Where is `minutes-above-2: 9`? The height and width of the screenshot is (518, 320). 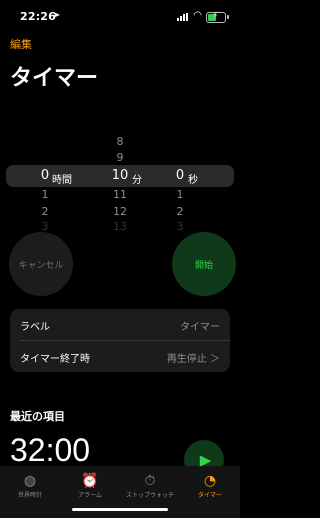 minutes-above-2: 9 is located at coordinates (120, 157).